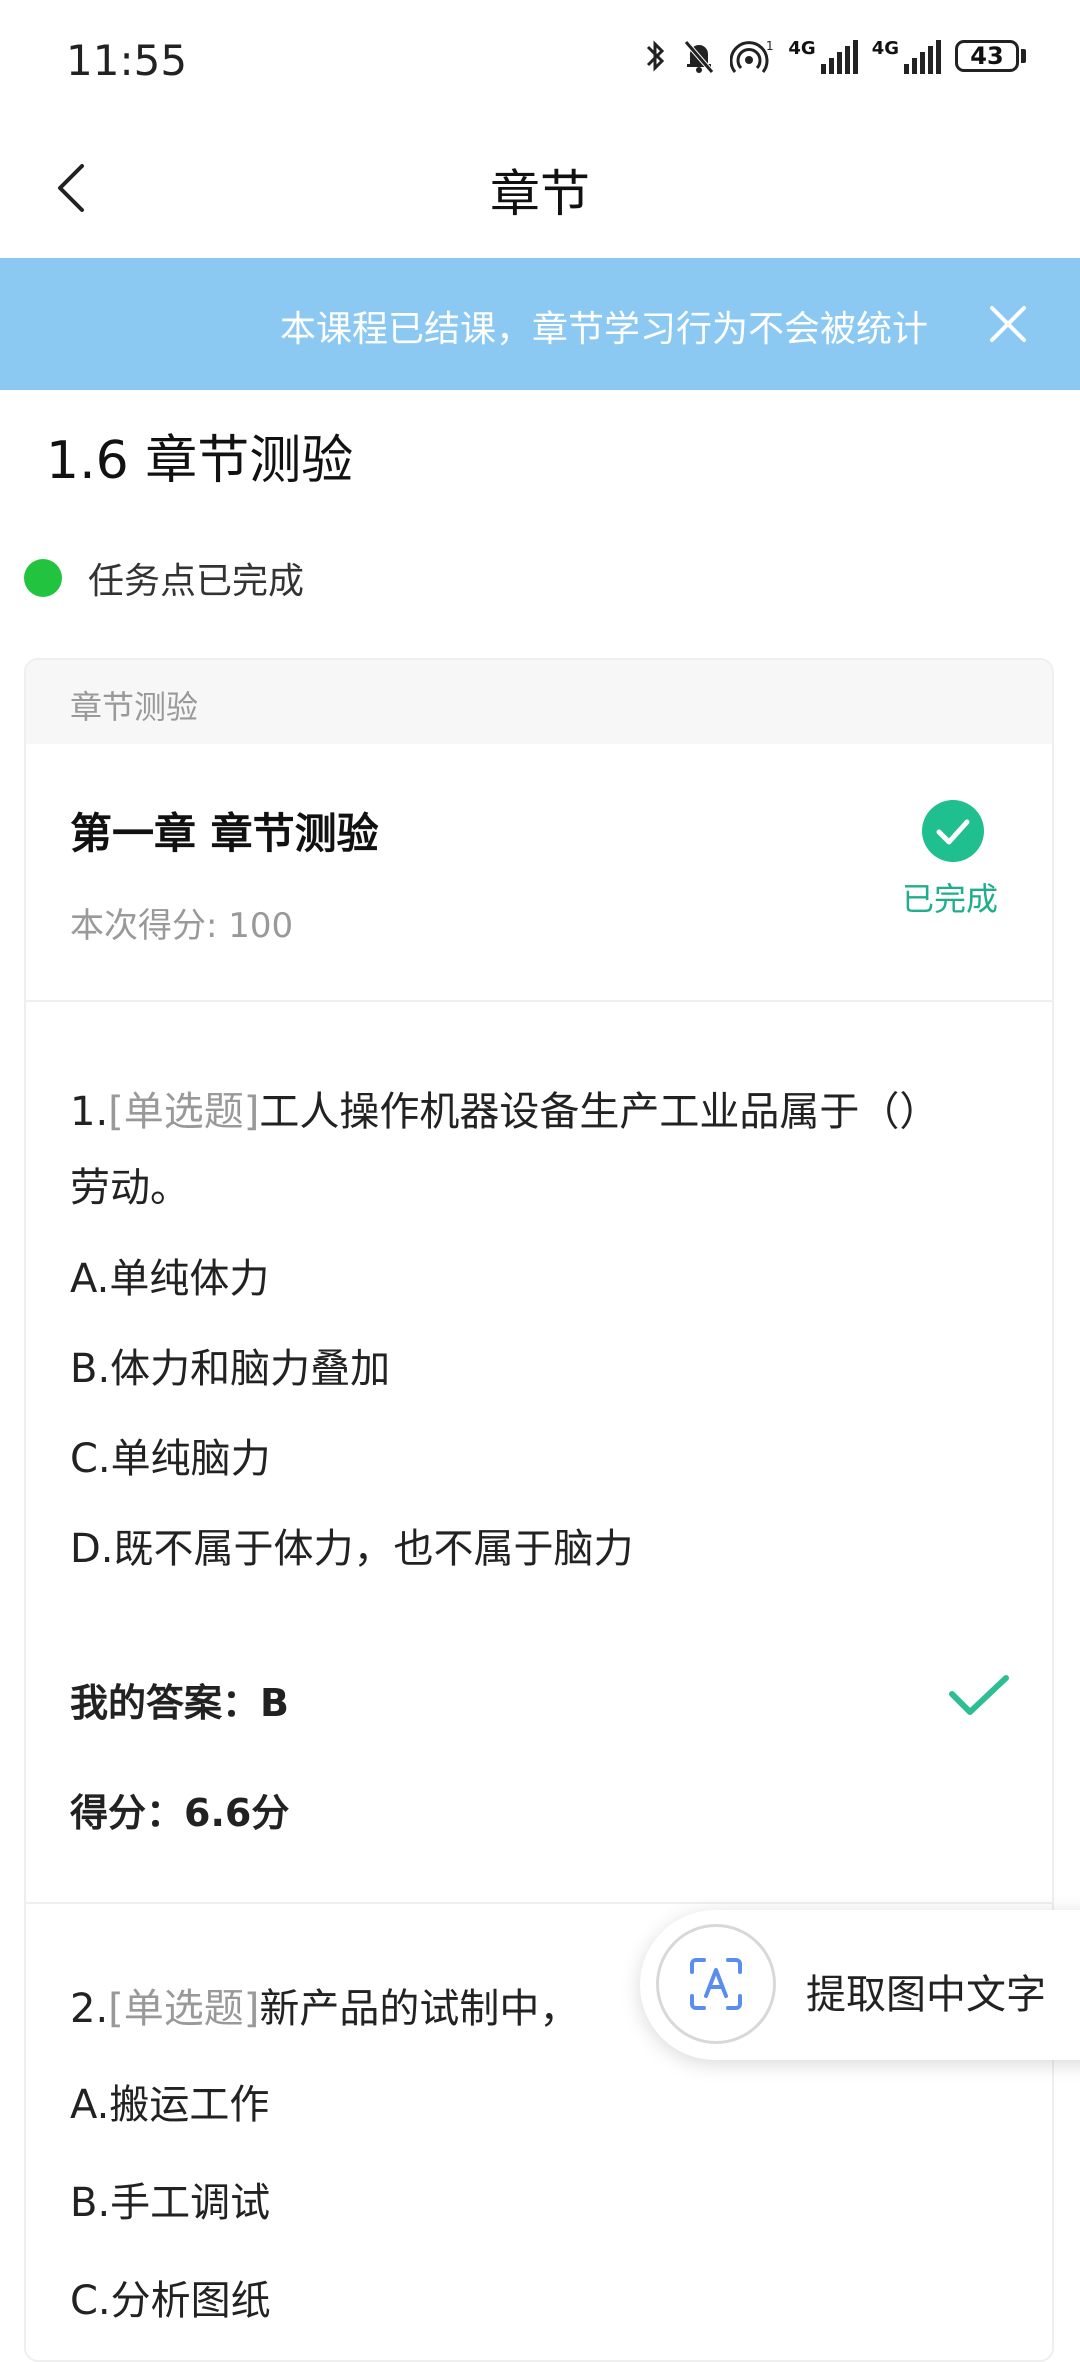  I want to click on quiz-score: 本次得分: 100, so click(182, 926).